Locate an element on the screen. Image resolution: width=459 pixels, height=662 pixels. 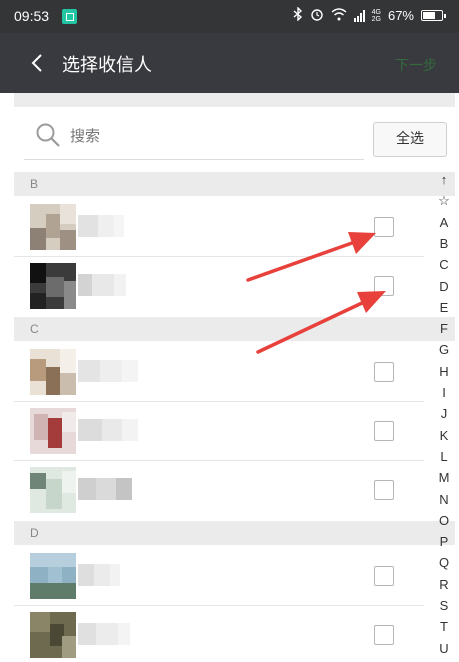
index-letter: M is located at coordinates (444, 478).